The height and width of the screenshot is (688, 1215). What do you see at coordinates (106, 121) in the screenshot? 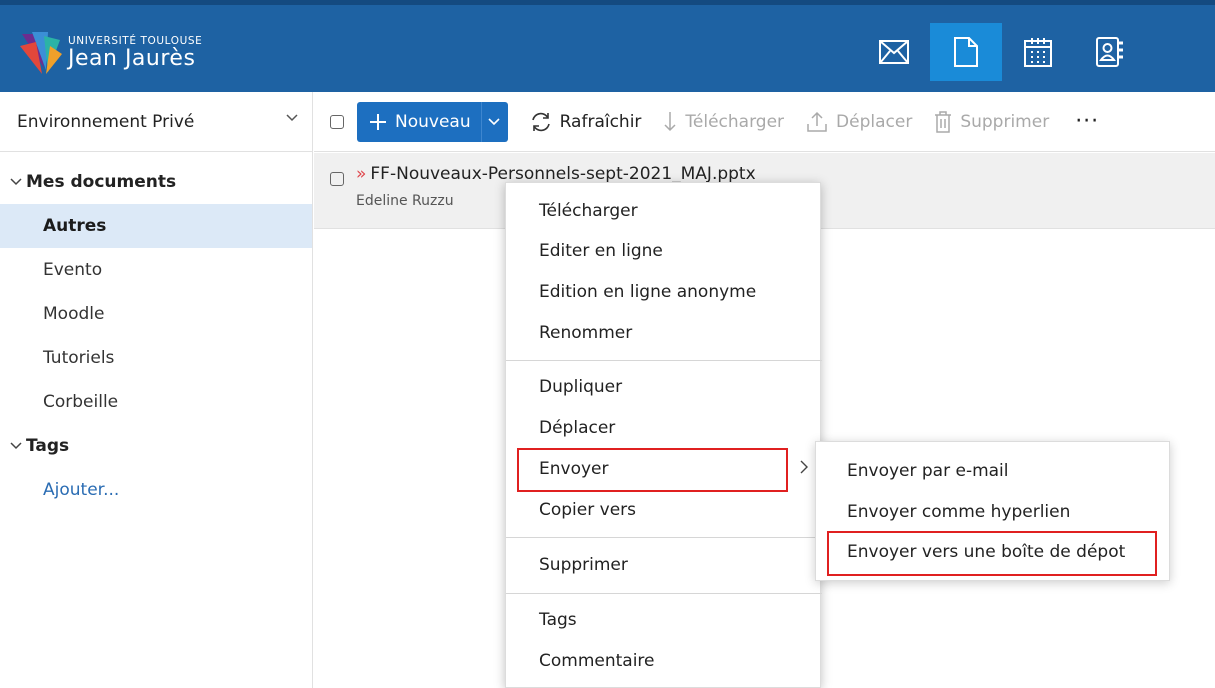
I see `environment-label: Environnement Privé` at bounding box center [106, 121].